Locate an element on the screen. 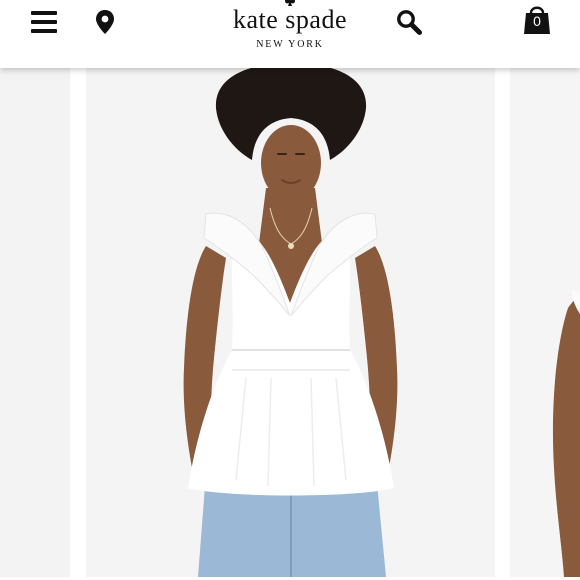 The width and height of the screenshot is (580, 580). brand-logo: kate spade NEW YORK is located at coordinates (290, 30).